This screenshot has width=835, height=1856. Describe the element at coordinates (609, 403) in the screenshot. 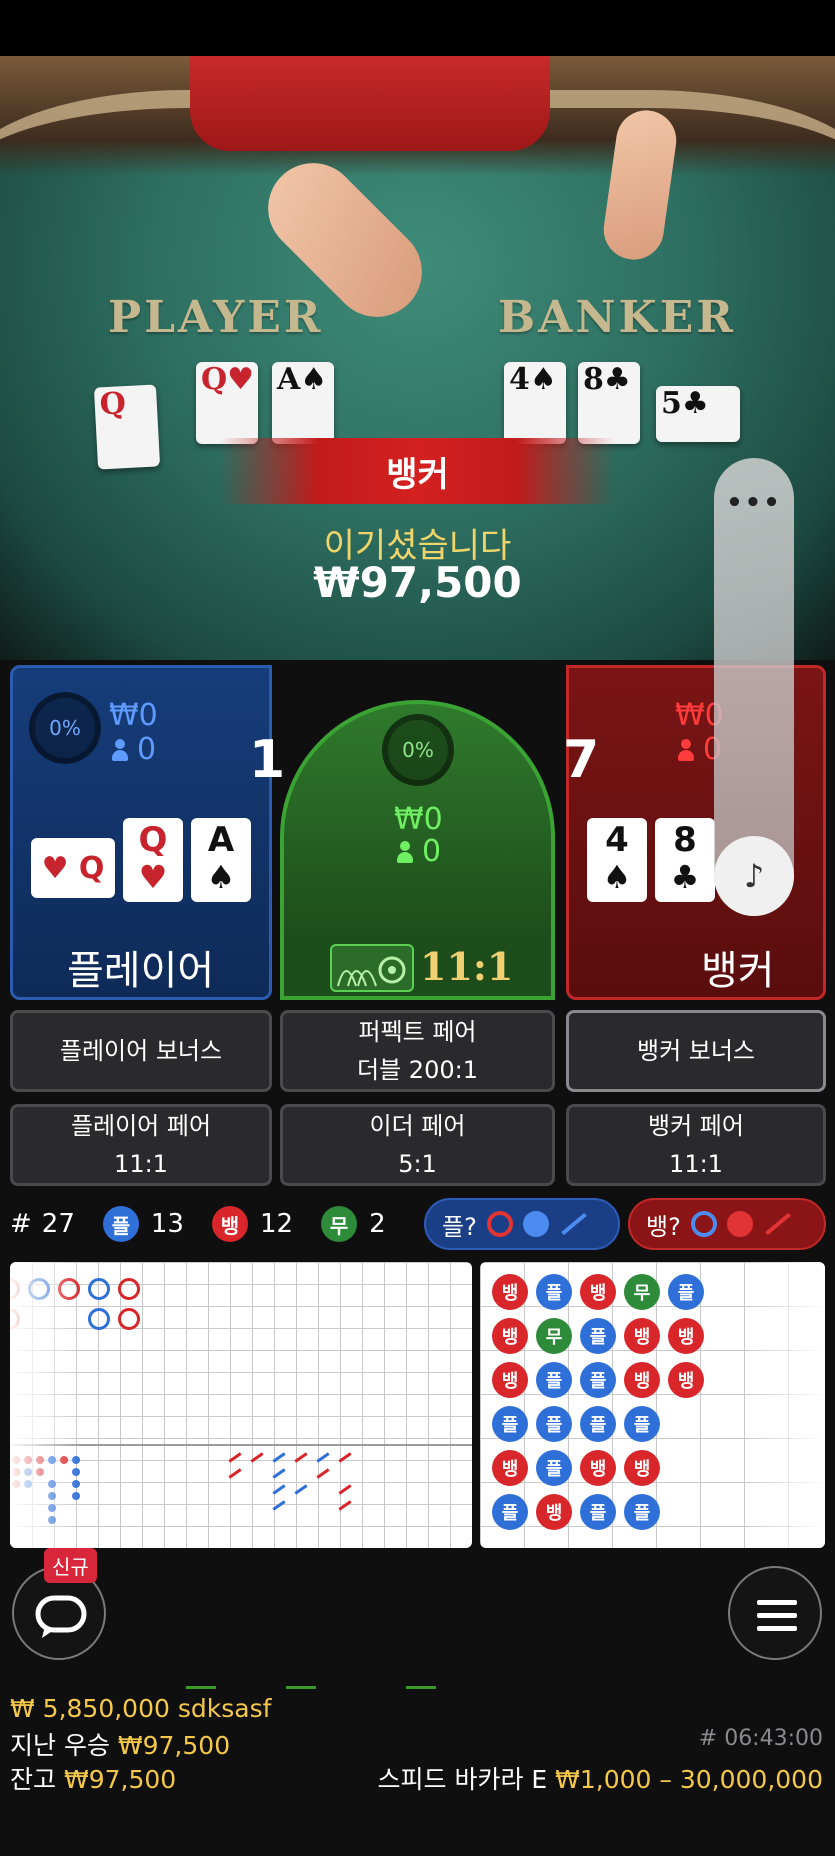

I see `table-card-banker-2: 8♣` at that location.